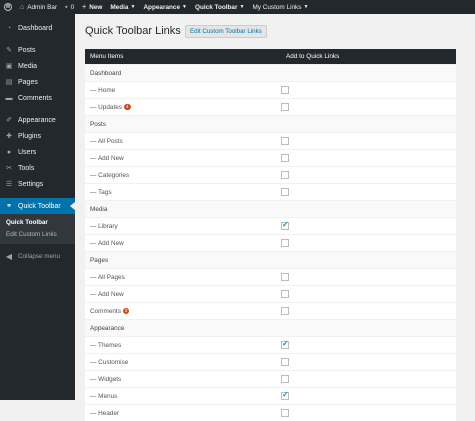 Image resolution: width=475 pixels, height=421 pixels. I want to click on media-menu: Media ▼, so click(122, 7).